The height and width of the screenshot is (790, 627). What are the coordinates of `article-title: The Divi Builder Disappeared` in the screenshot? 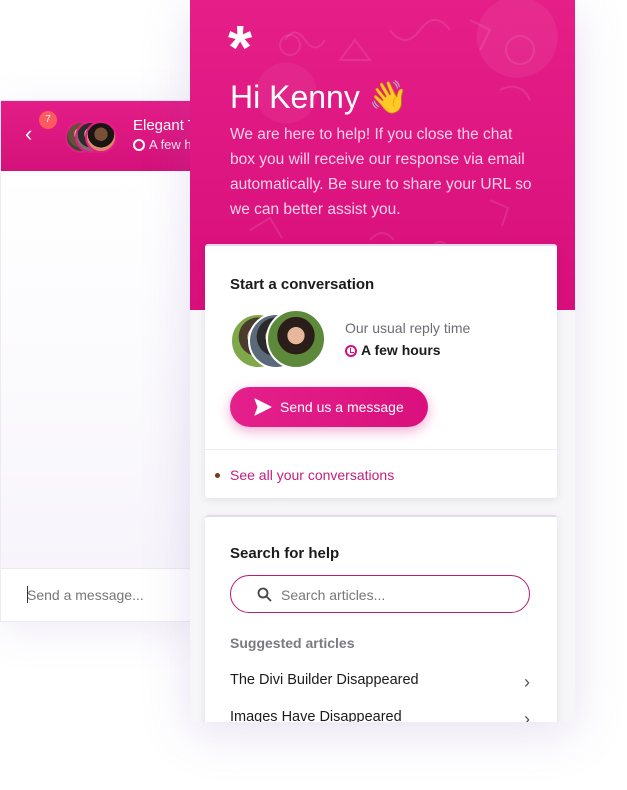 It's located at (324, 680).